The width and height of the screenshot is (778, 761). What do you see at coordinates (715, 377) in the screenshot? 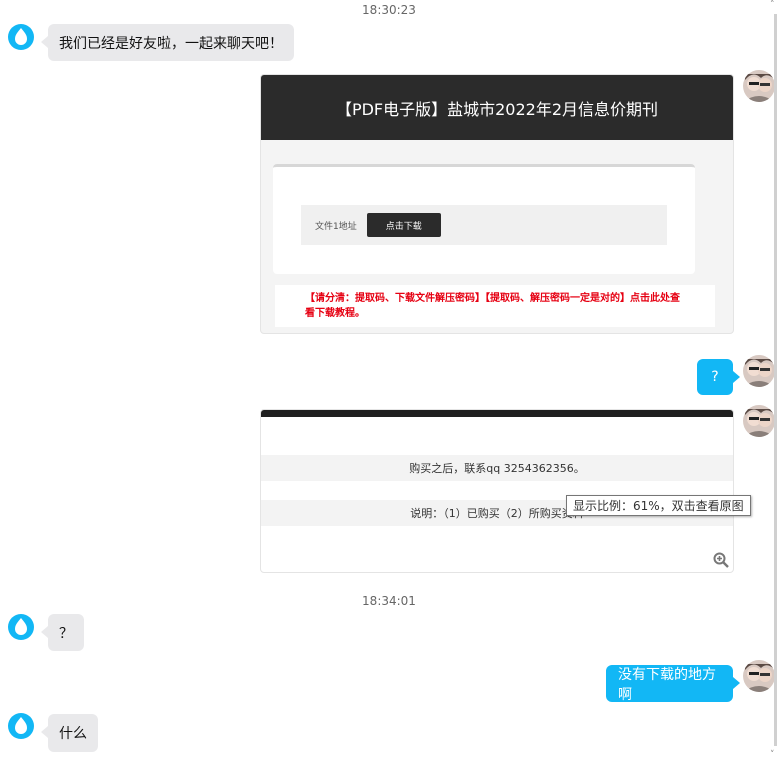
I see `message-text: ?` at bounding box center [715, 377].